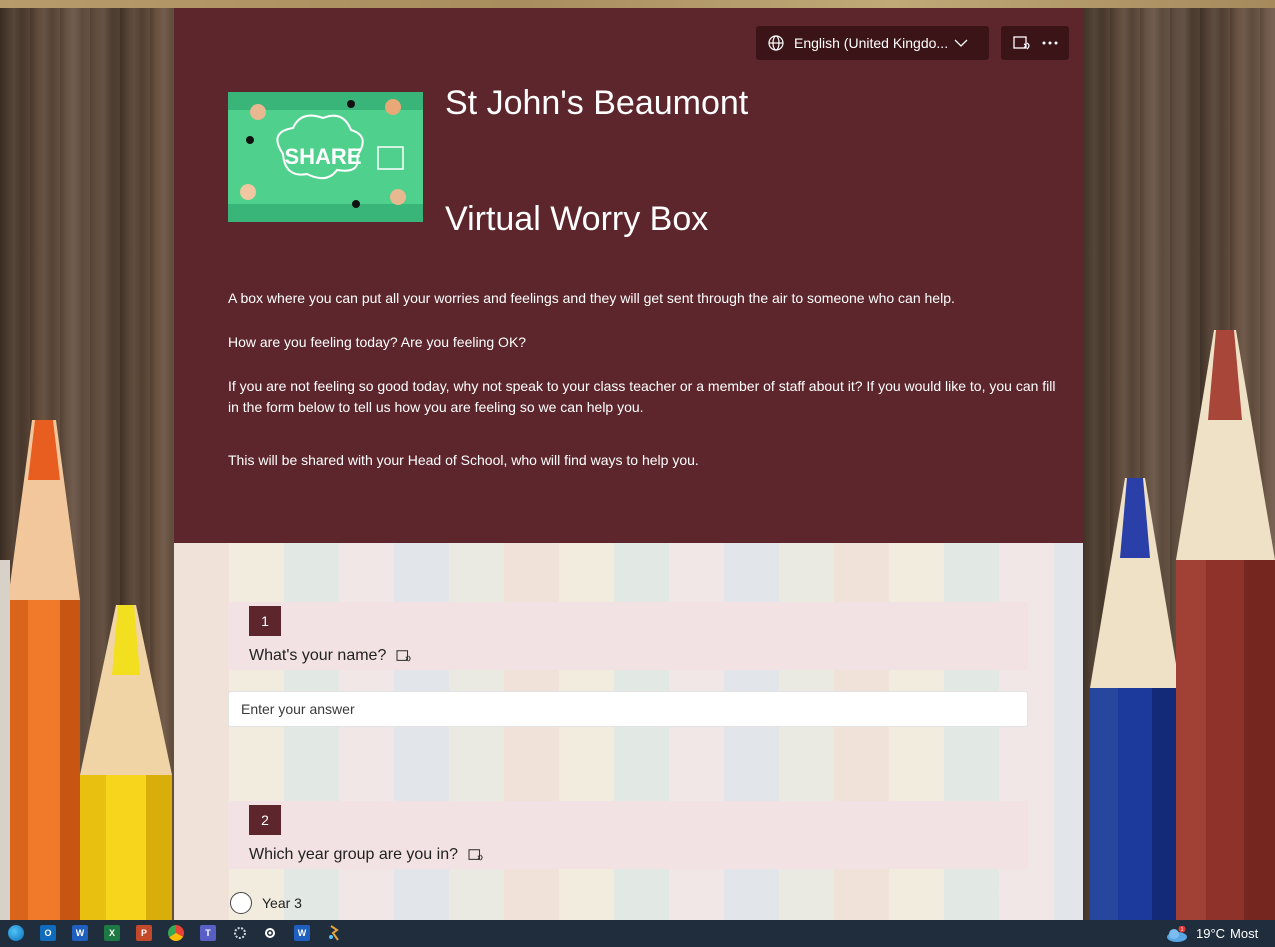  I want to click on cloud-icon: 1, so click(1177, 933).